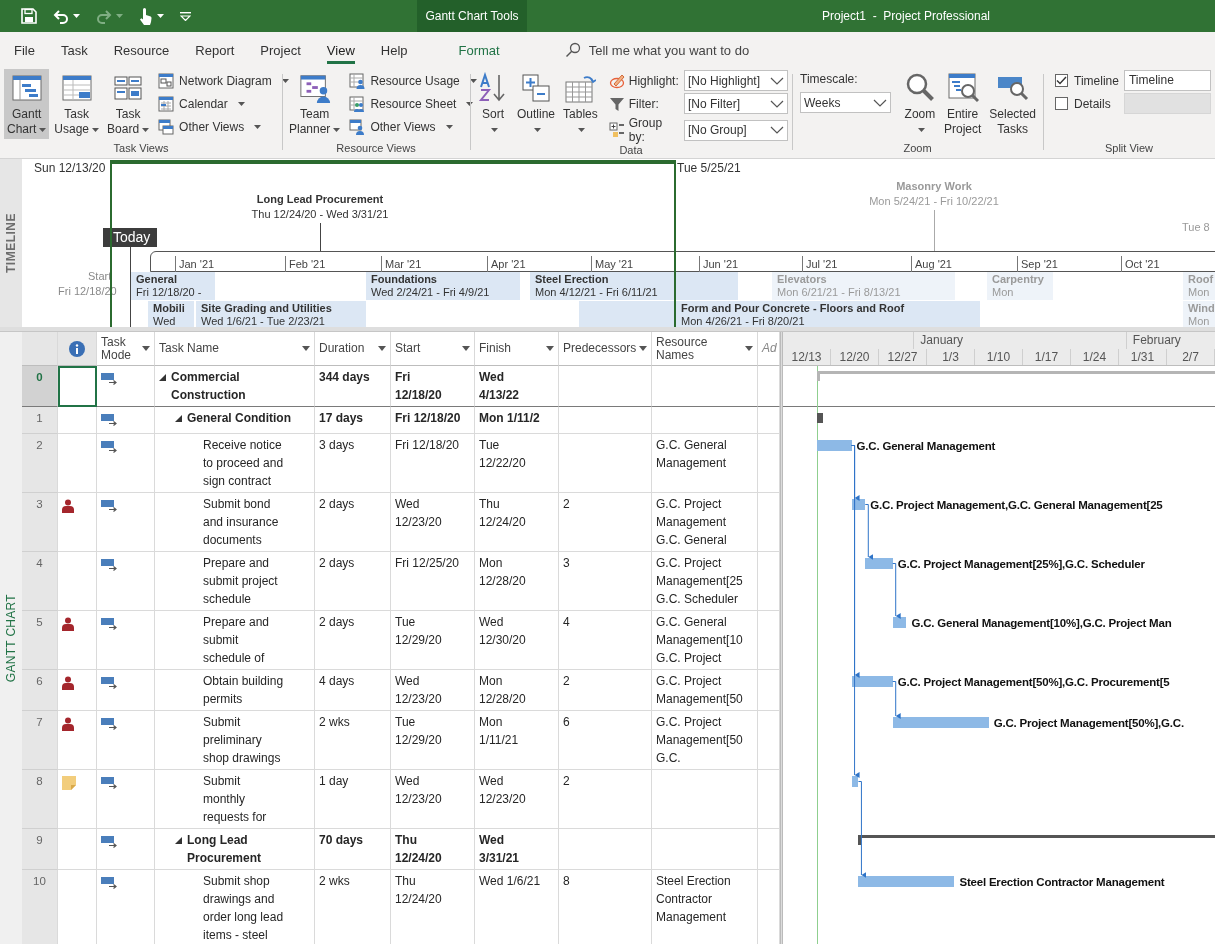 This screenshot has width=1215, height=944. Describe the element at coordinates (705, 349) in the screenshot. I see `column-header: Resource Names` at that location.